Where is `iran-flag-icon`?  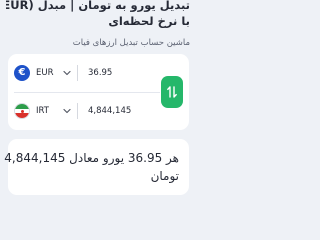 iran-flag-icon is located at coordinates (22, 111).